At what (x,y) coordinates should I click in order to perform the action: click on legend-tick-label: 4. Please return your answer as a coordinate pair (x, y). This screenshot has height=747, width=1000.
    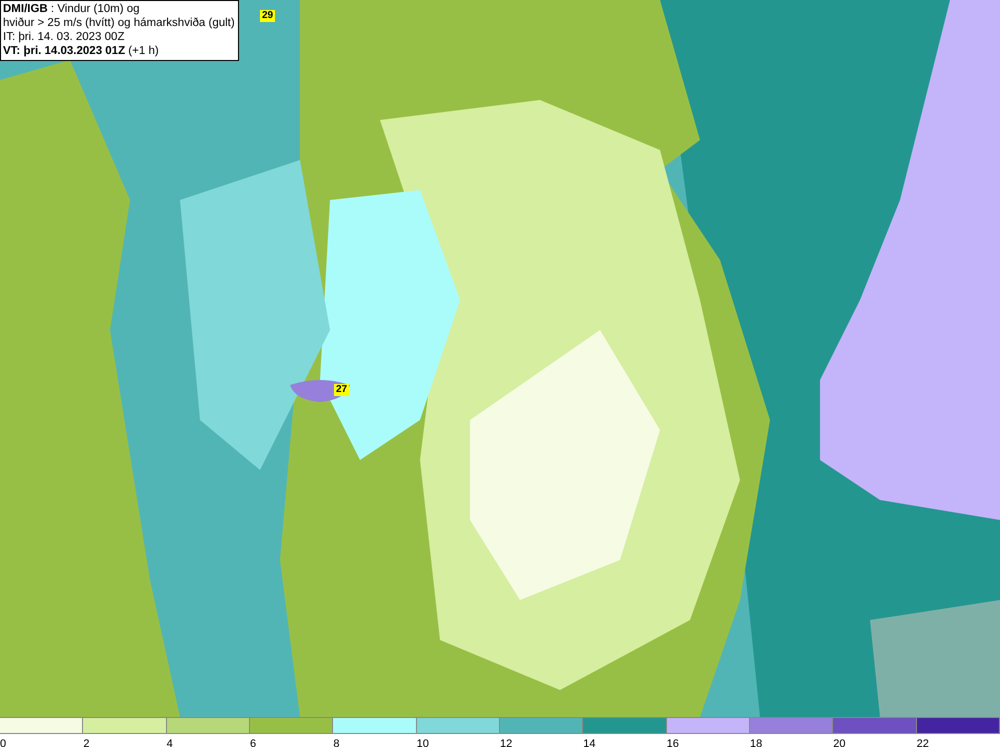
    Looking at the image, I should click on (169, 742).